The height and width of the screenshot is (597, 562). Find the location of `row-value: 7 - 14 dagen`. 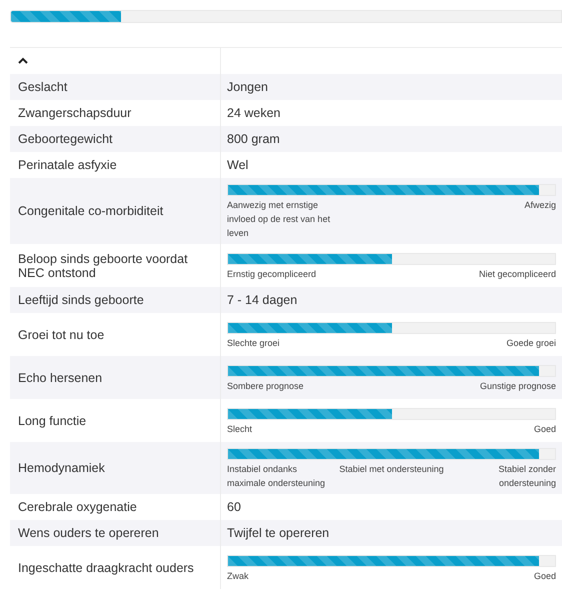

row-value: 7 - 14 dagen is located at coordinates (262, 300).